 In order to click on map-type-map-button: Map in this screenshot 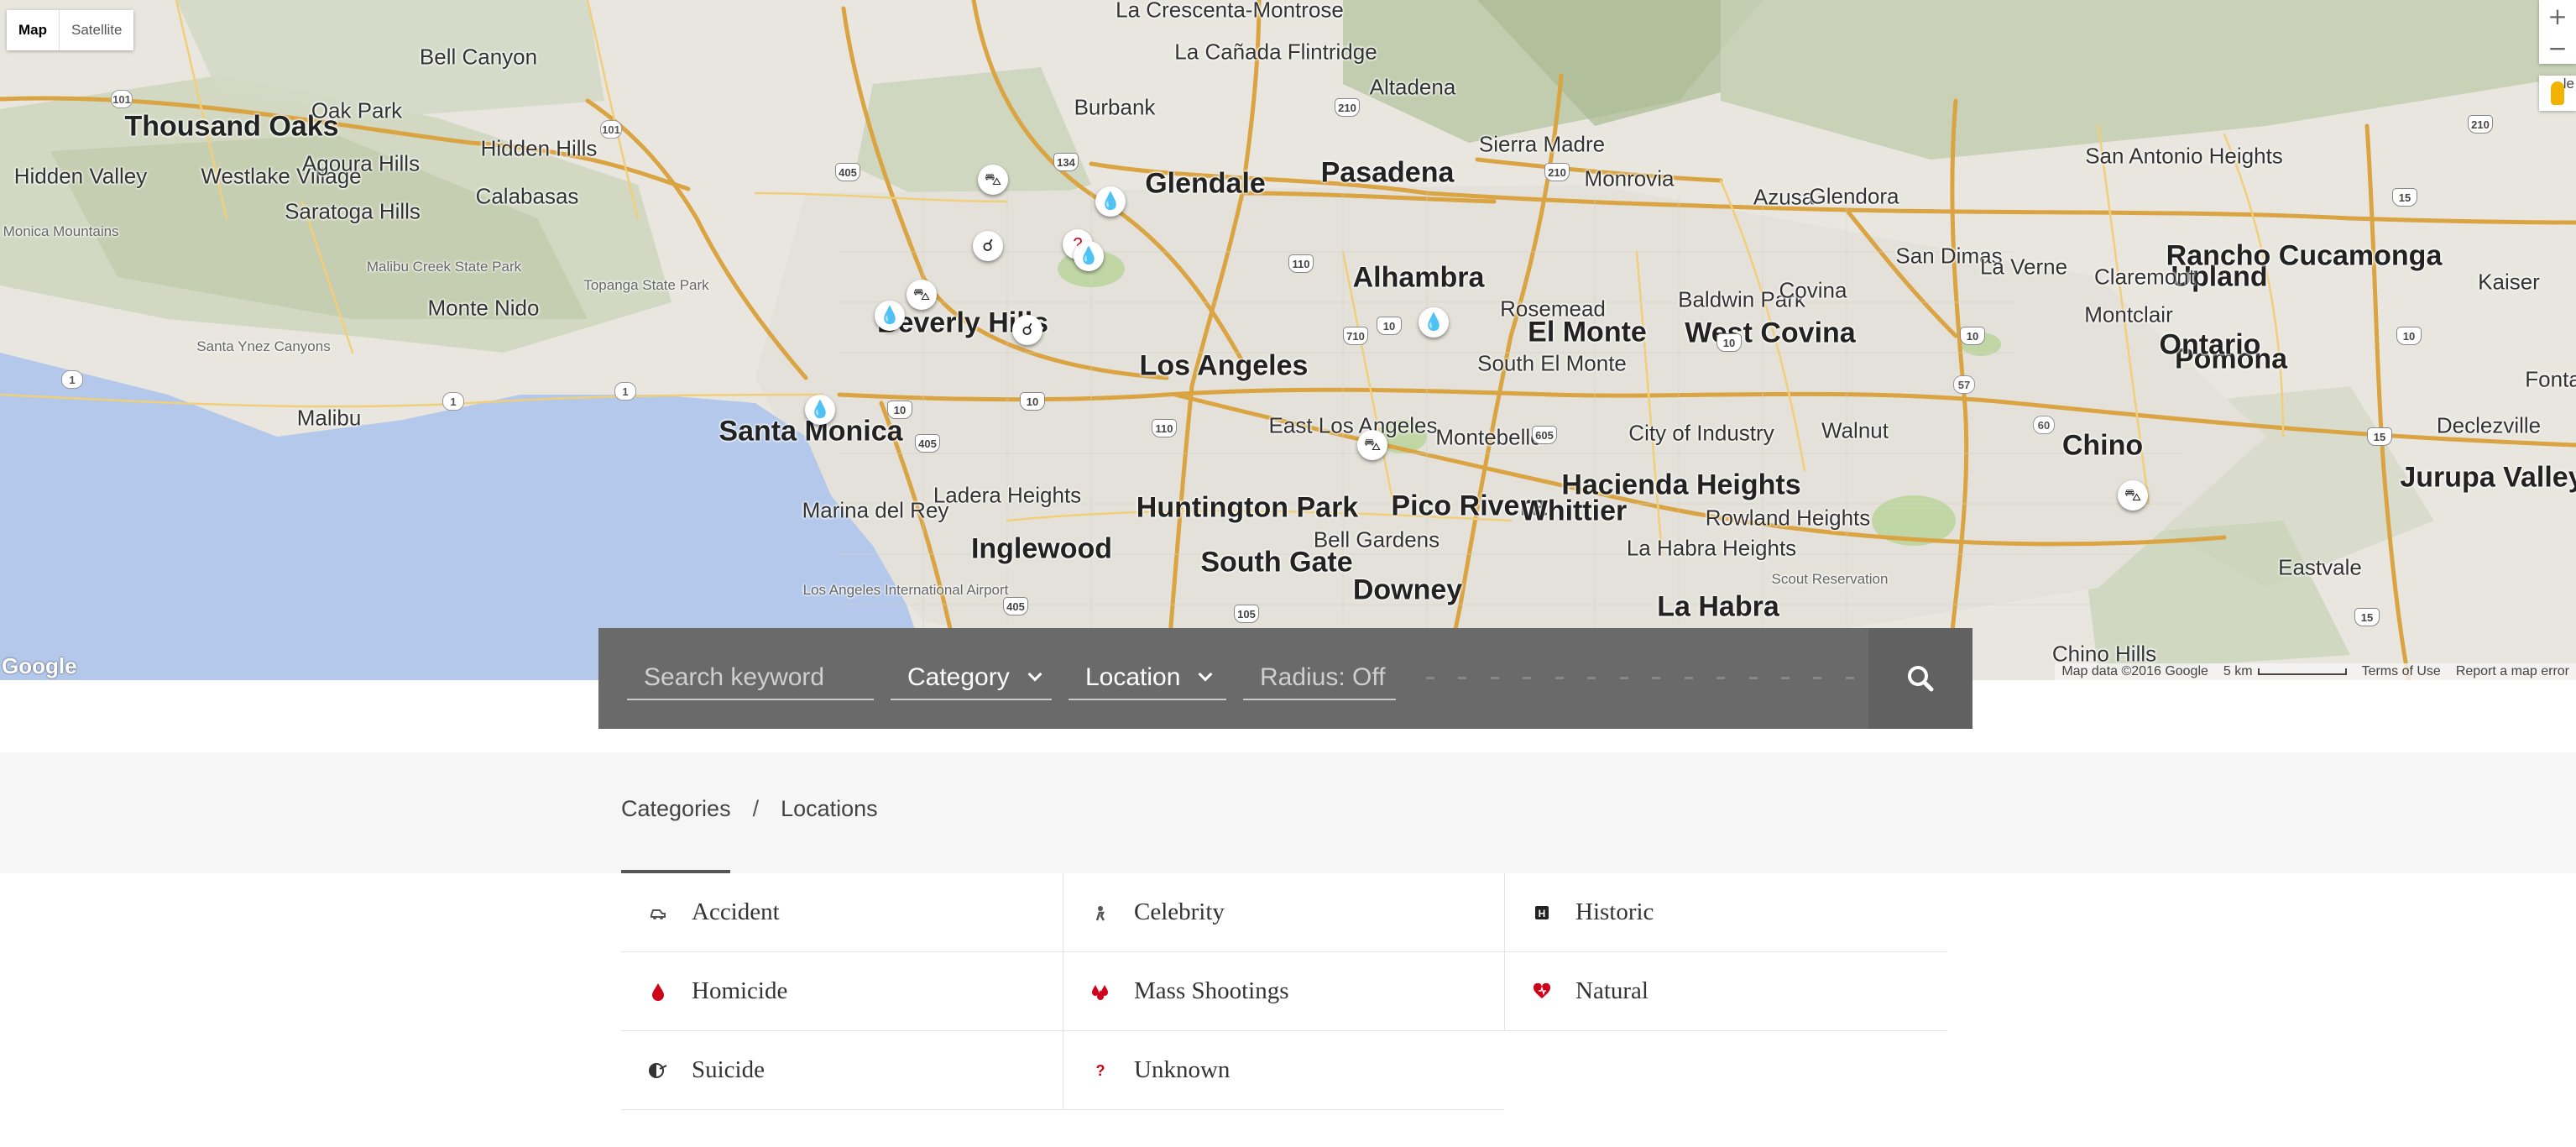, I will do `click(33, 30)`.